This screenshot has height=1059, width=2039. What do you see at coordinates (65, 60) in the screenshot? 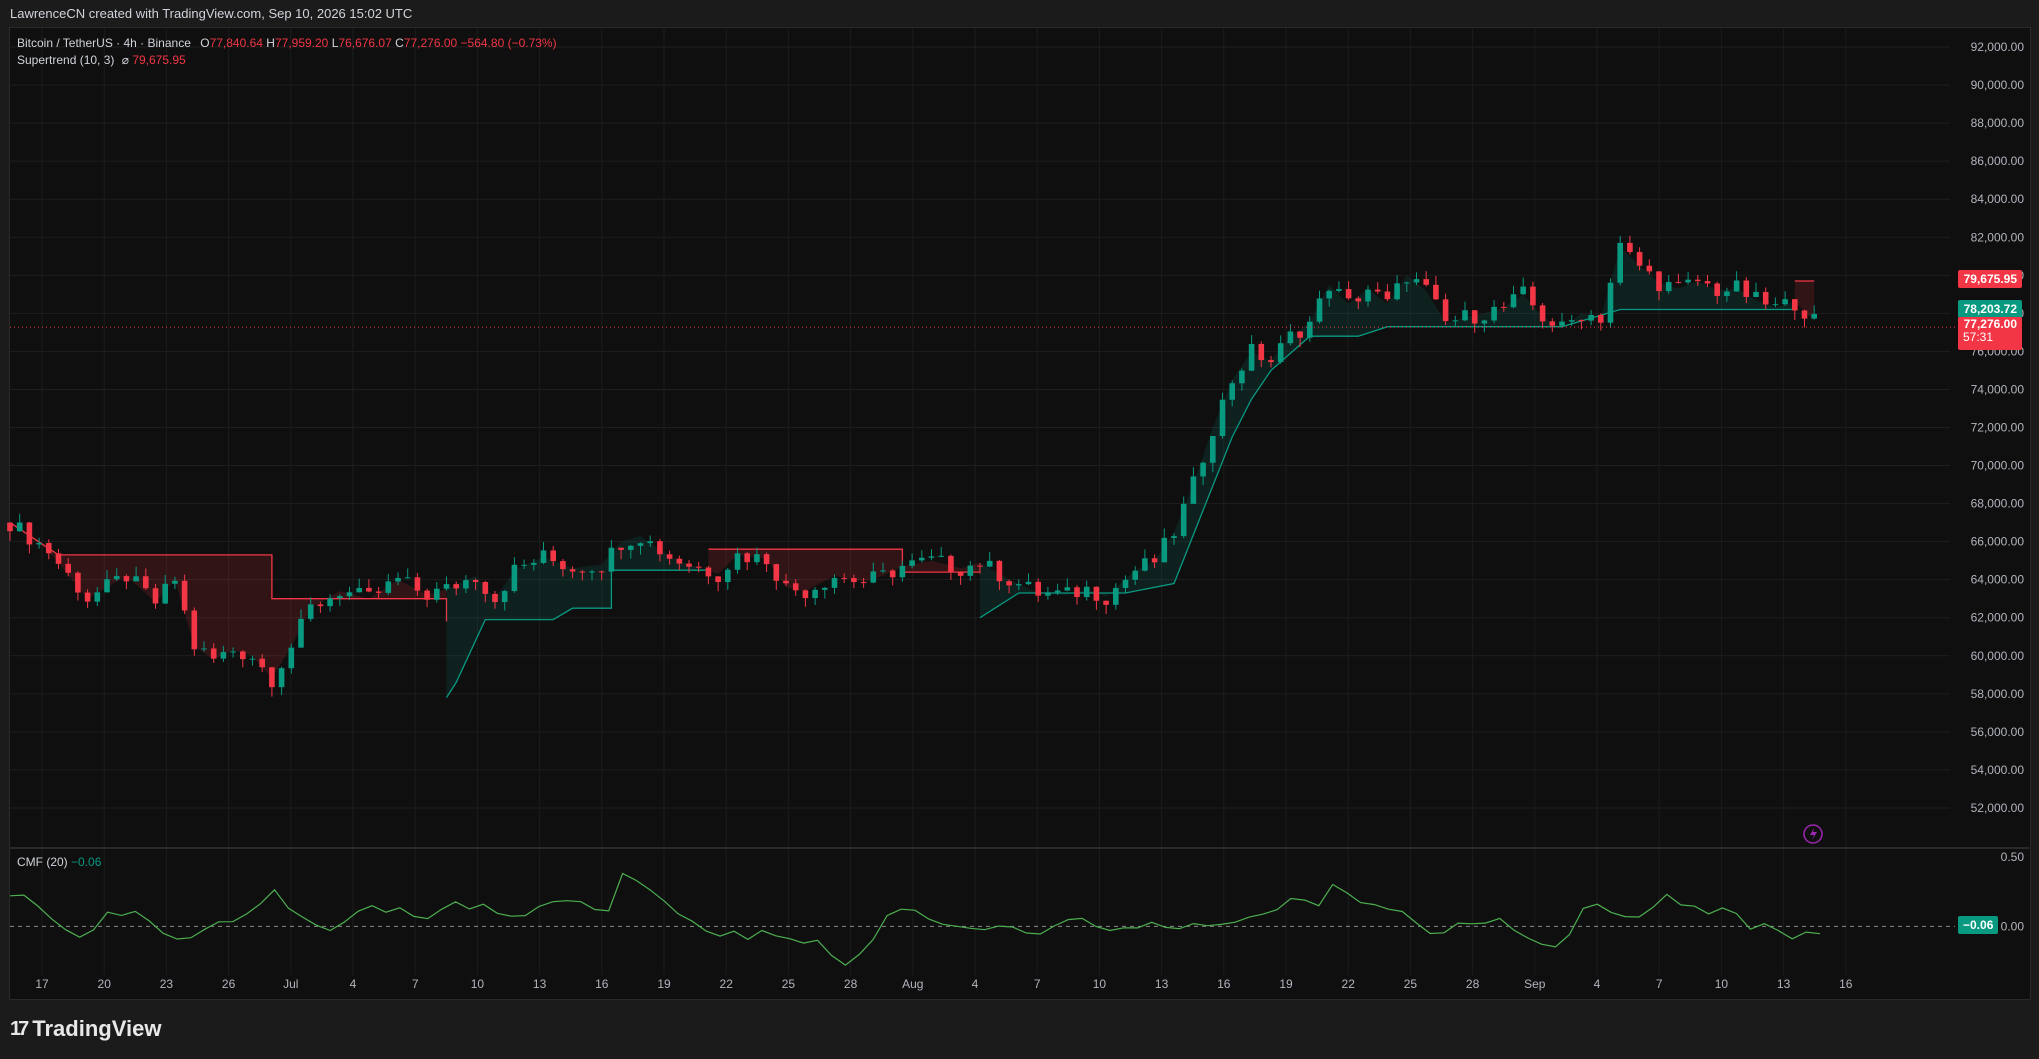
I see `indicator-name: Supertrend (10, 3)` at bounding box center [65, 60].